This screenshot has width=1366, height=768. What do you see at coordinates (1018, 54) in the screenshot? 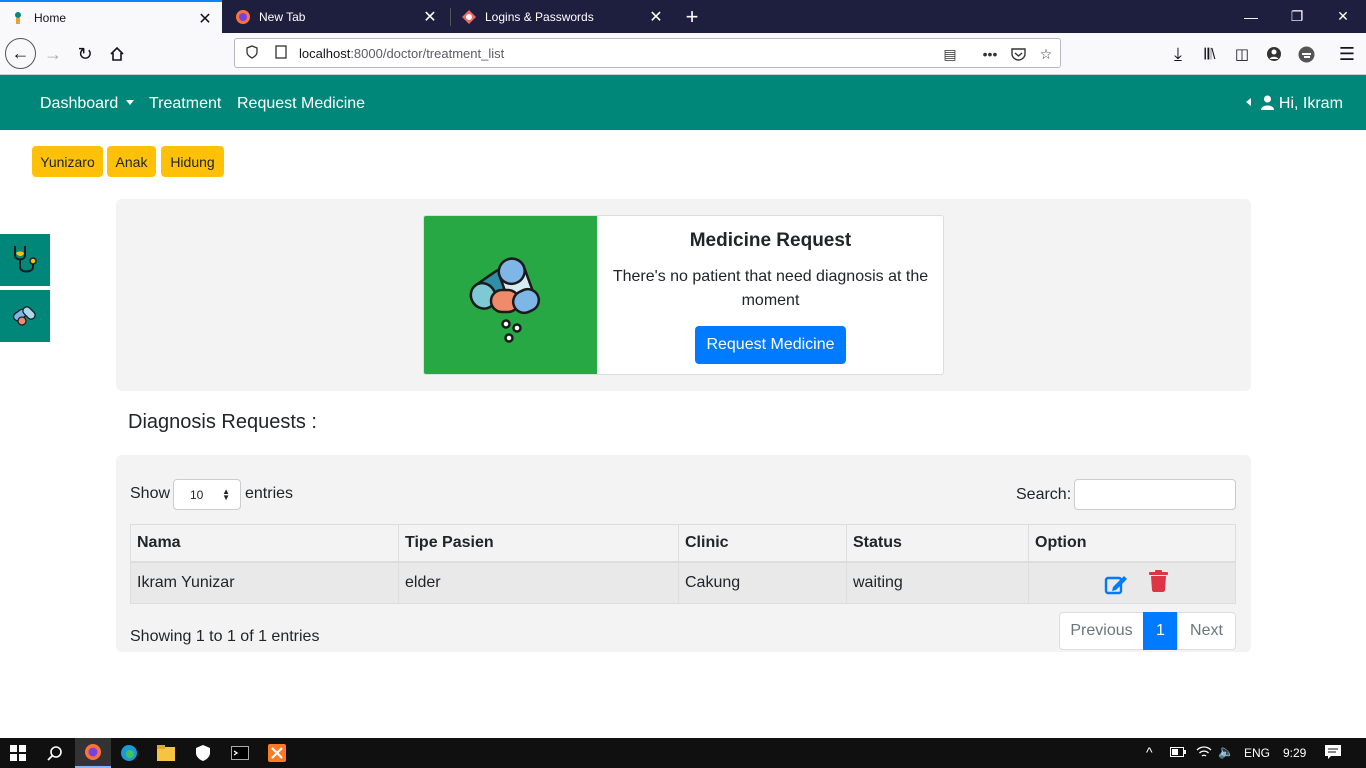
I see `pocket-icon` at bounding box center [1018, 54].